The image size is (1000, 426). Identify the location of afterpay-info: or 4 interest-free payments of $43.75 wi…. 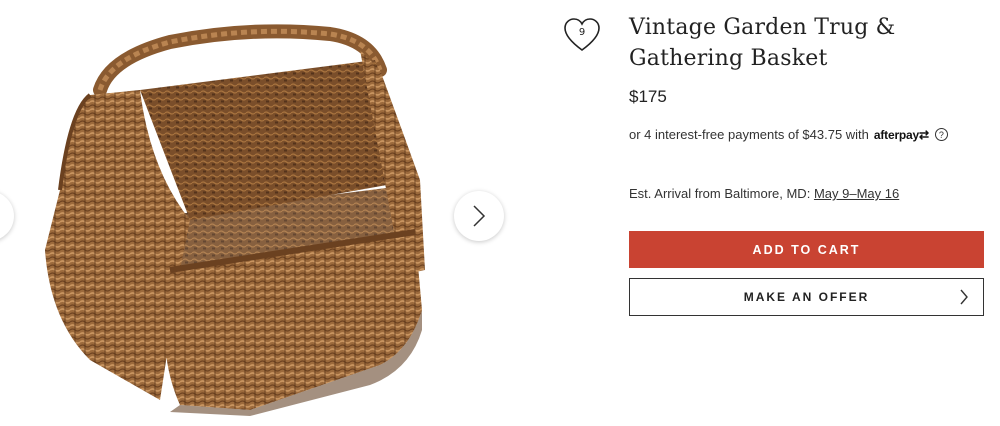
(806, 134).